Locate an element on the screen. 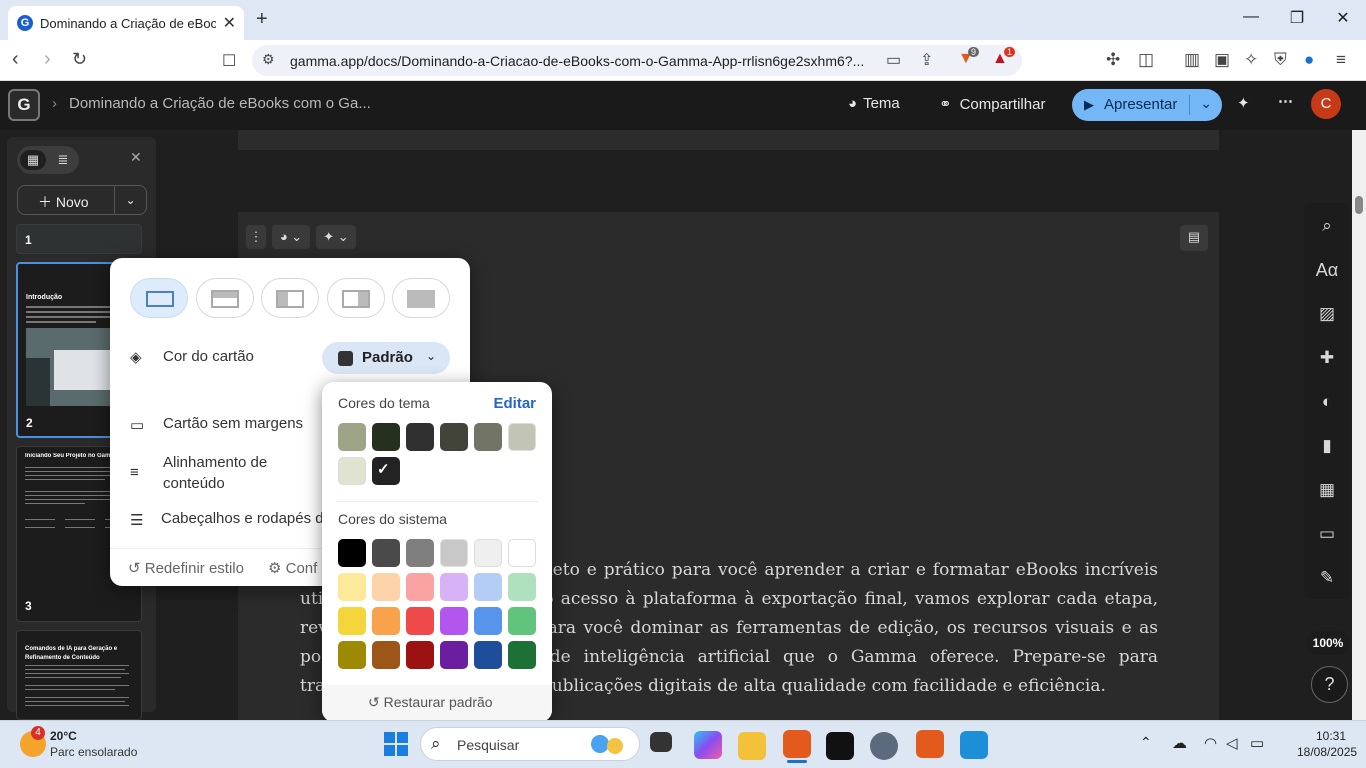  back-icon: ‹ is located at coordinates (15, 59).